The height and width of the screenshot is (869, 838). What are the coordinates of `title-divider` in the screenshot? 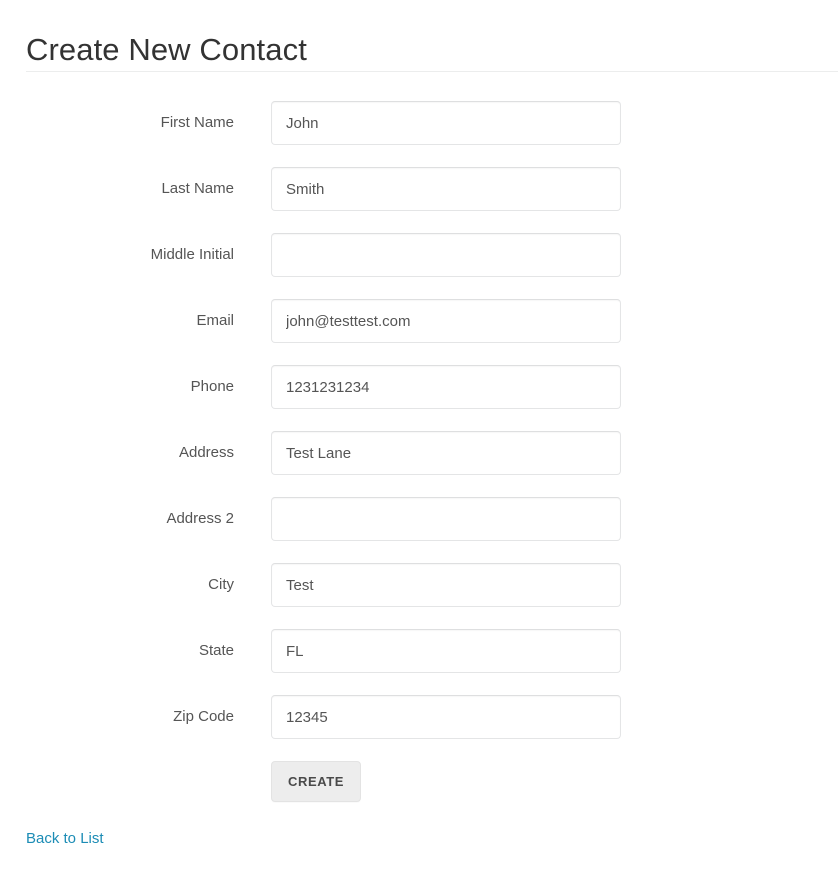 It's located at (432, 71).